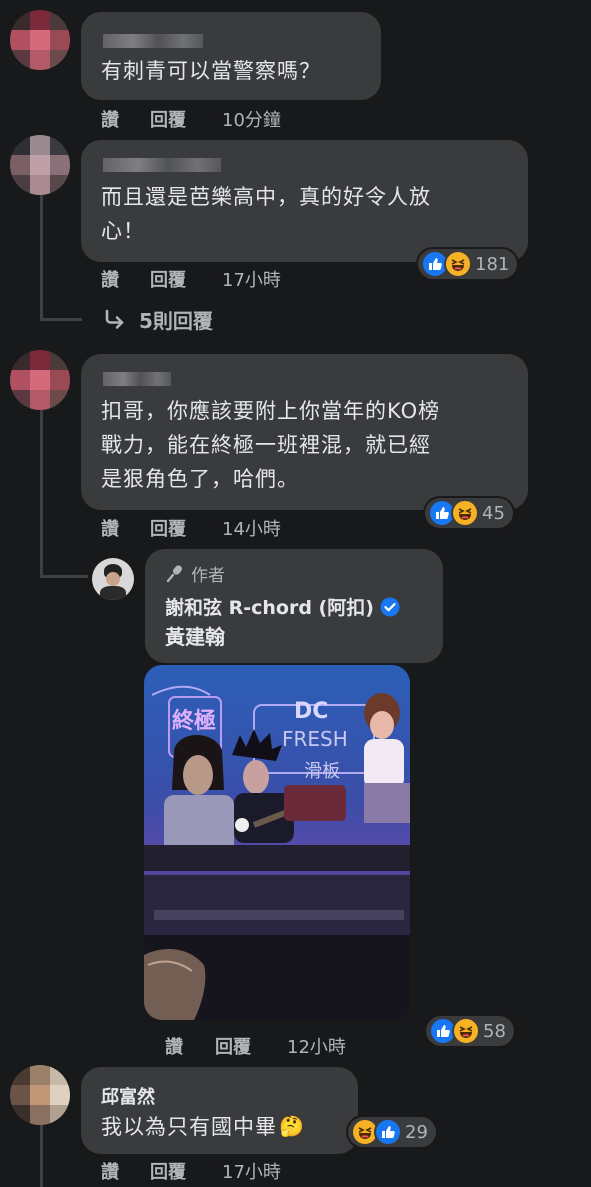 The image size is (591, 1187). I want to click on reaction-count: 45, so click(493, 513).